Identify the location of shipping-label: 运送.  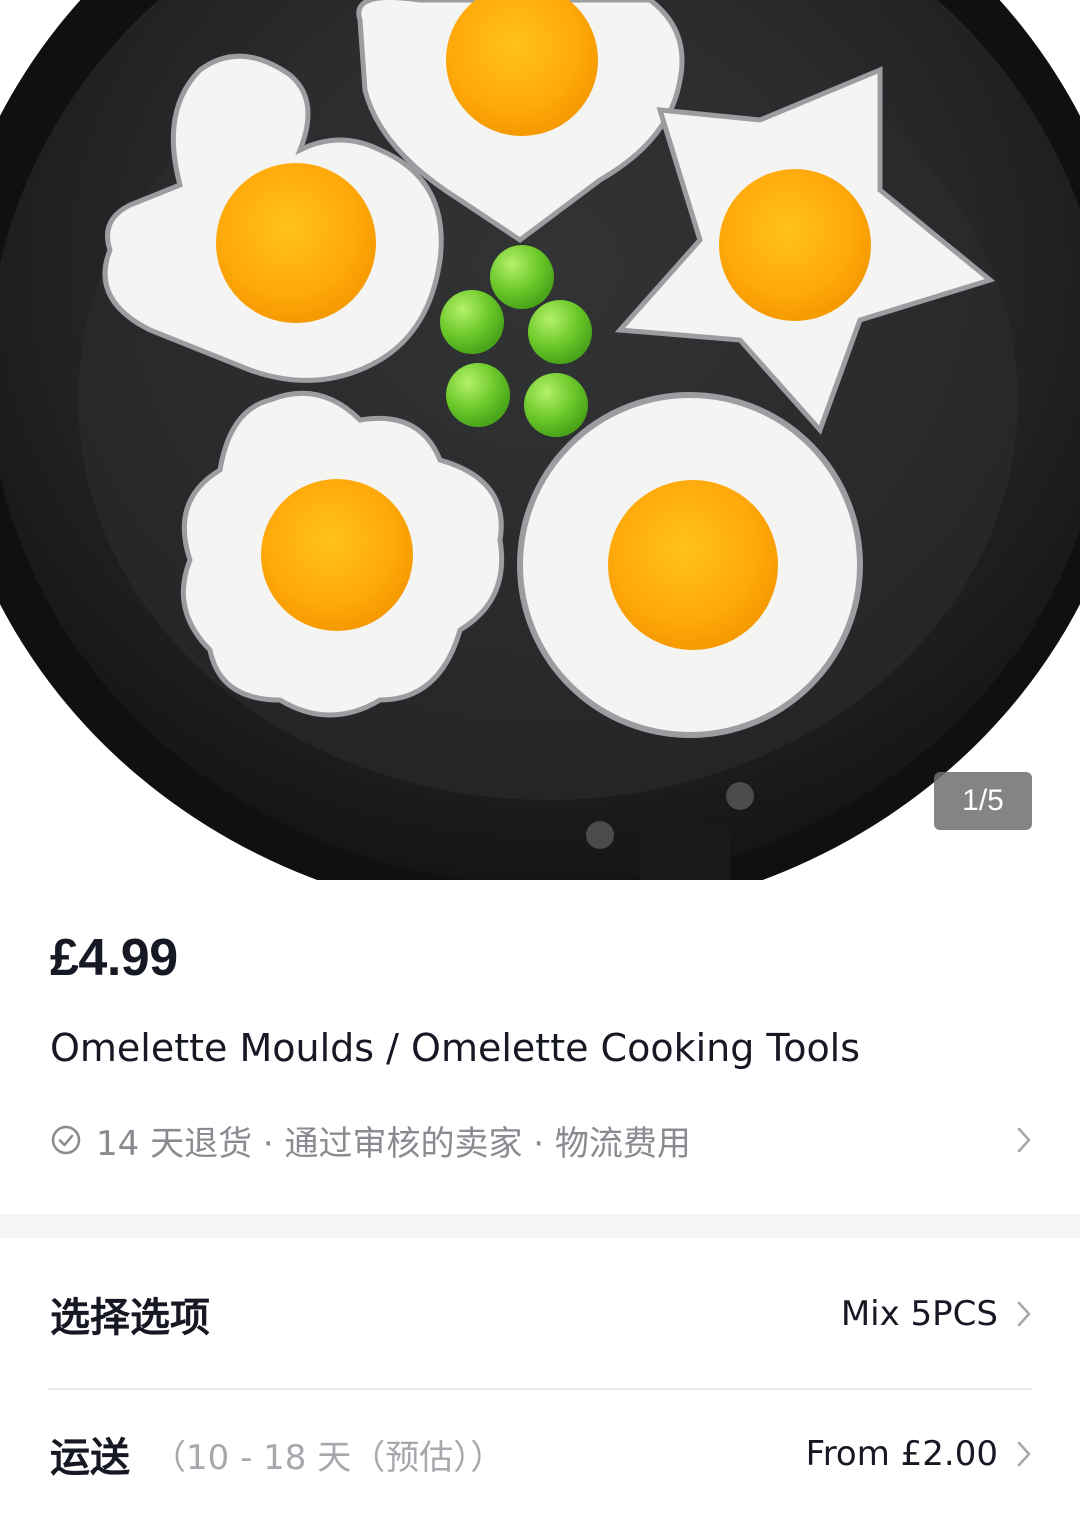
(90, 1458).